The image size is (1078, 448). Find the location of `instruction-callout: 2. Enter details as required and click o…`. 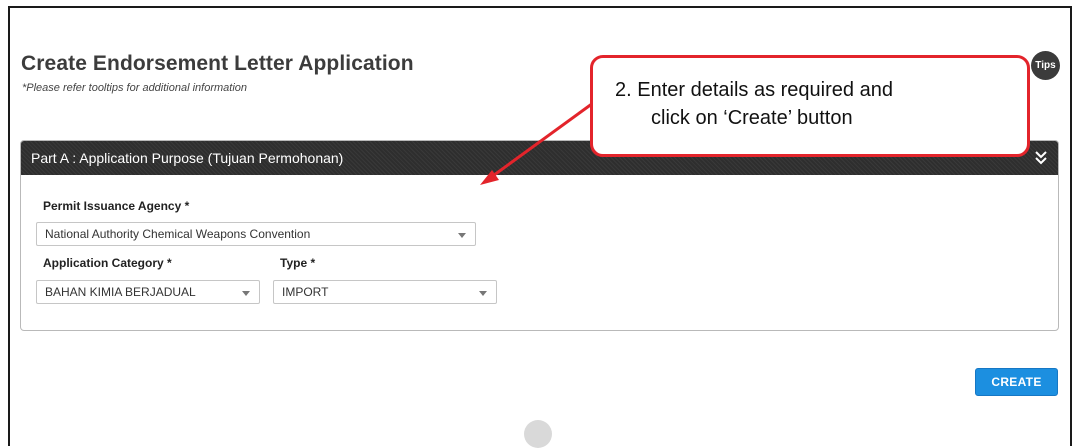

instruction-callout: 2. Enter details as required and click o… is located at coordinates (810, 106).